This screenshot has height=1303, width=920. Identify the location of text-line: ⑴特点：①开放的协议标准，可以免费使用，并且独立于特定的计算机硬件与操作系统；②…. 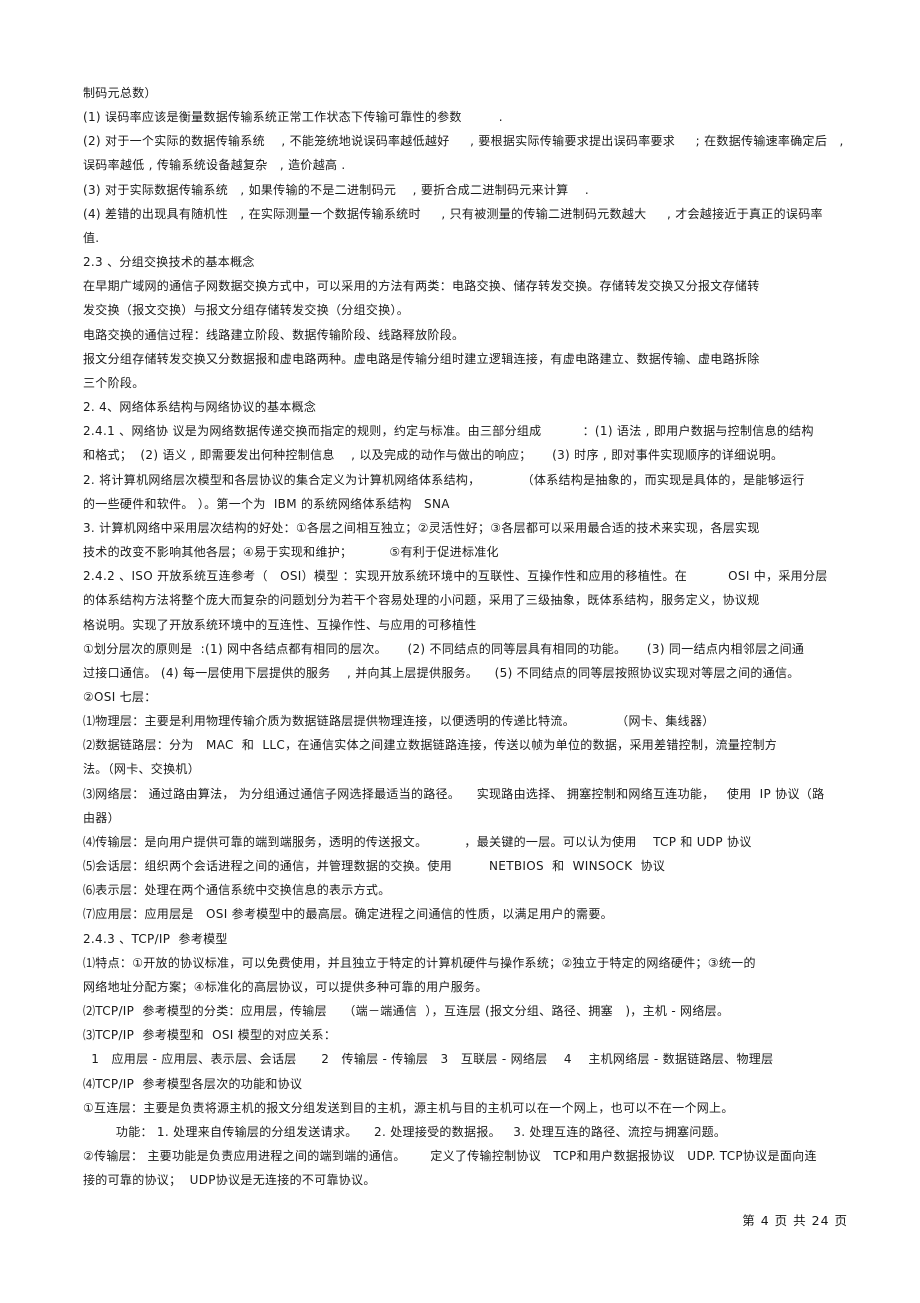
(419, 962).